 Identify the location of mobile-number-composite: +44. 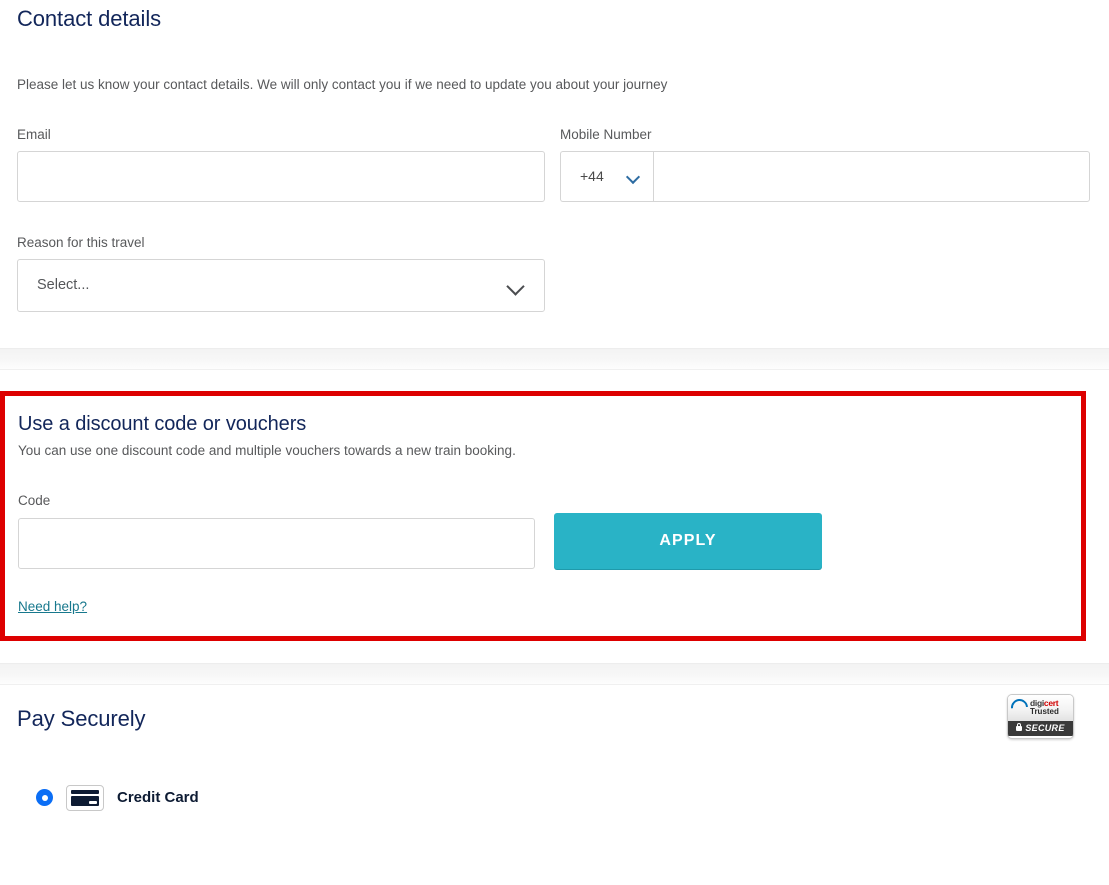
(825, 176).